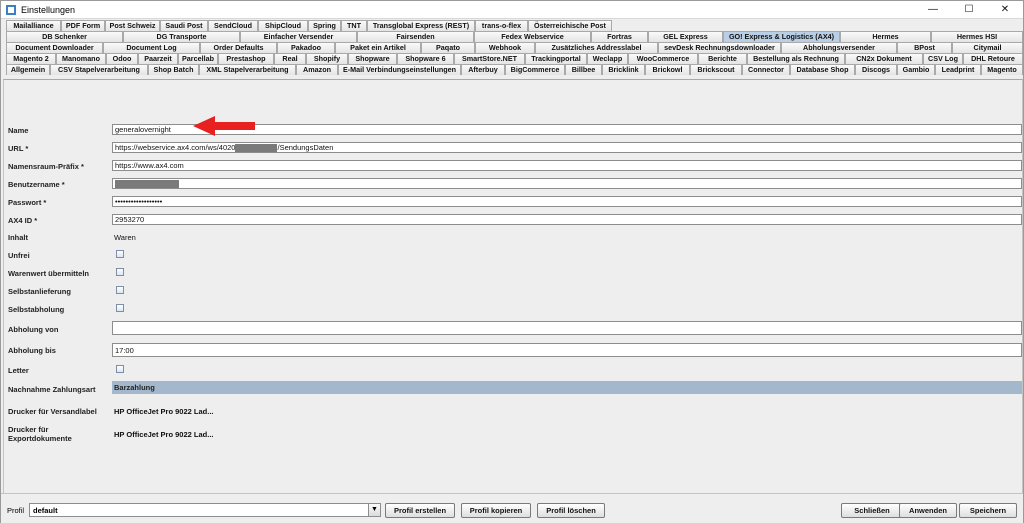 Image resolution: width=1024 pixels, height=523 pixels. I want to click on tab: DG Transporte, so click(181, 36).